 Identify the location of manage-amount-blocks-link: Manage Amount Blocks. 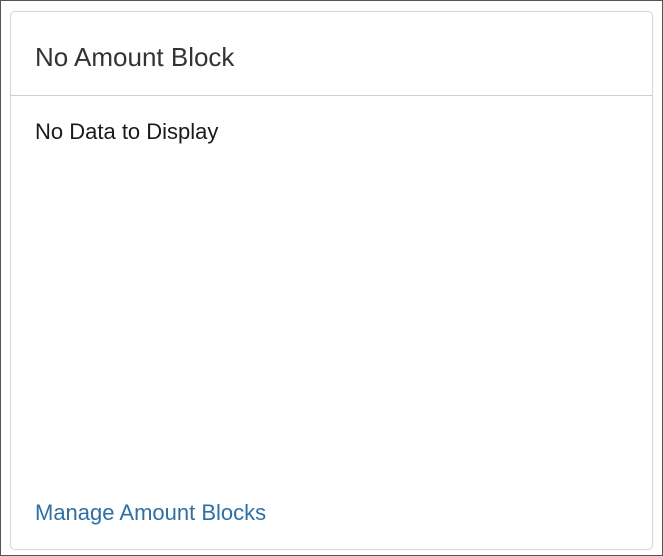
(150, 513).